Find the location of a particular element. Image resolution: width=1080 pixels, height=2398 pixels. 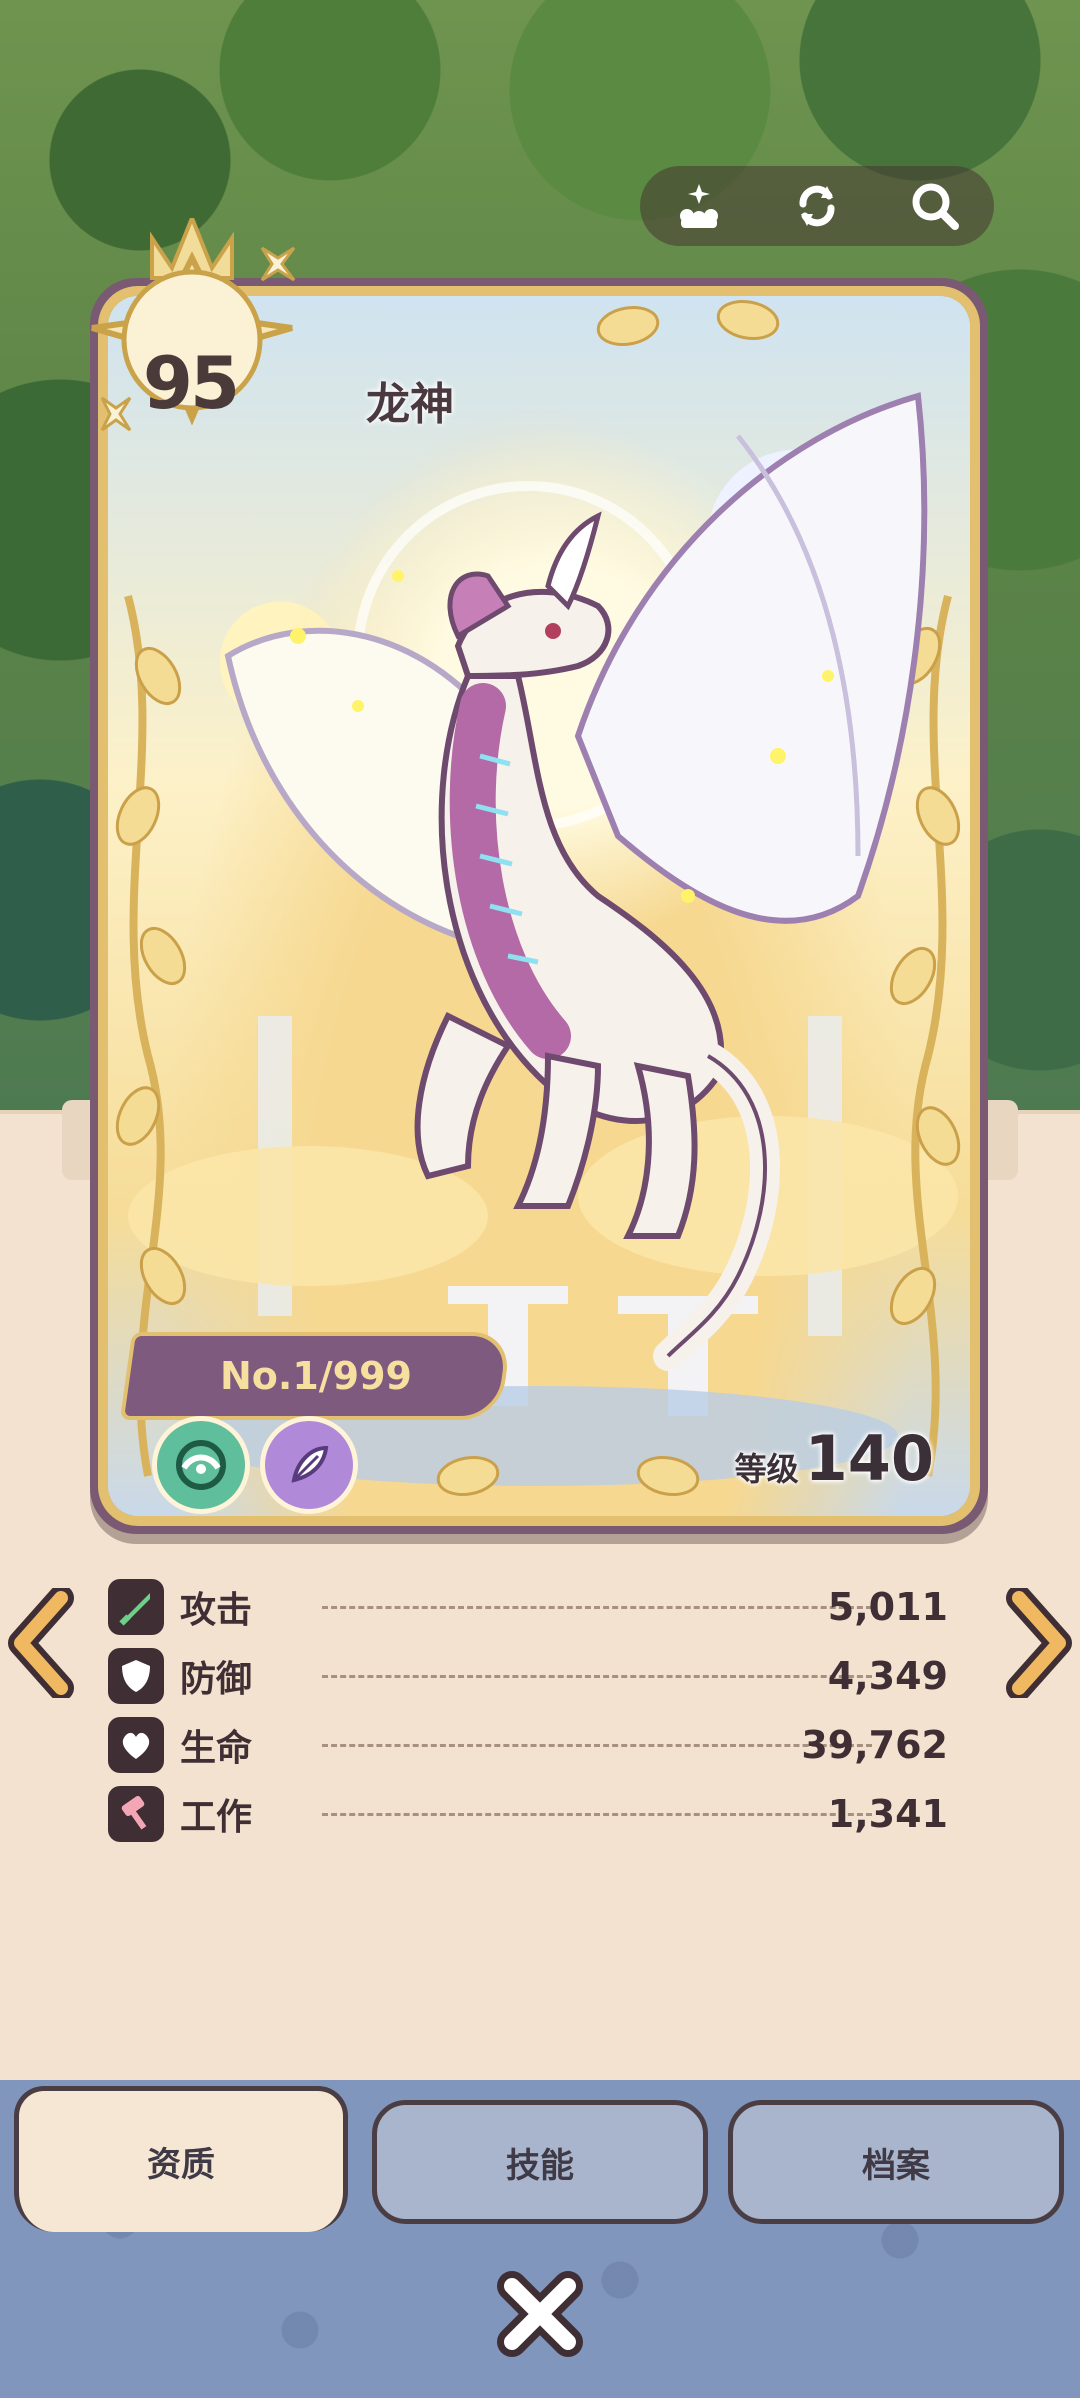

search-button is located at coordinates (935, 206).